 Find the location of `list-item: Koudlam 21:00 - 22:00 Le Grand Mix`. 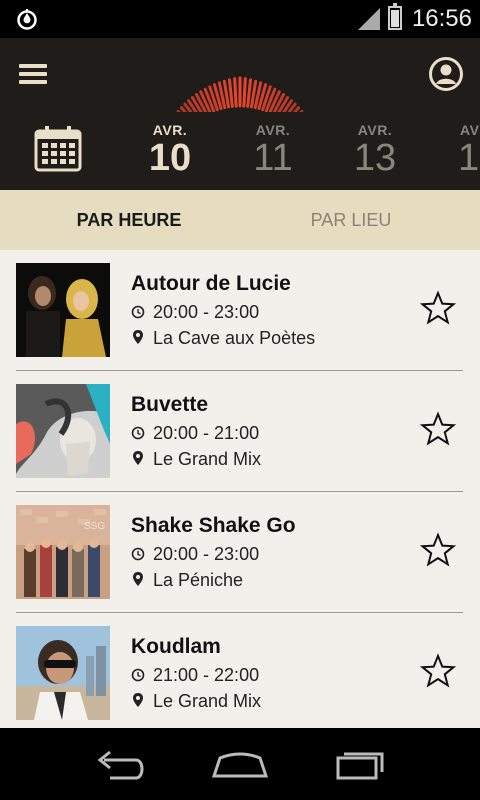

list-item: Koudlam 21:00 - 22:00 Le Grand Mix is located at coordinates (240, 670).